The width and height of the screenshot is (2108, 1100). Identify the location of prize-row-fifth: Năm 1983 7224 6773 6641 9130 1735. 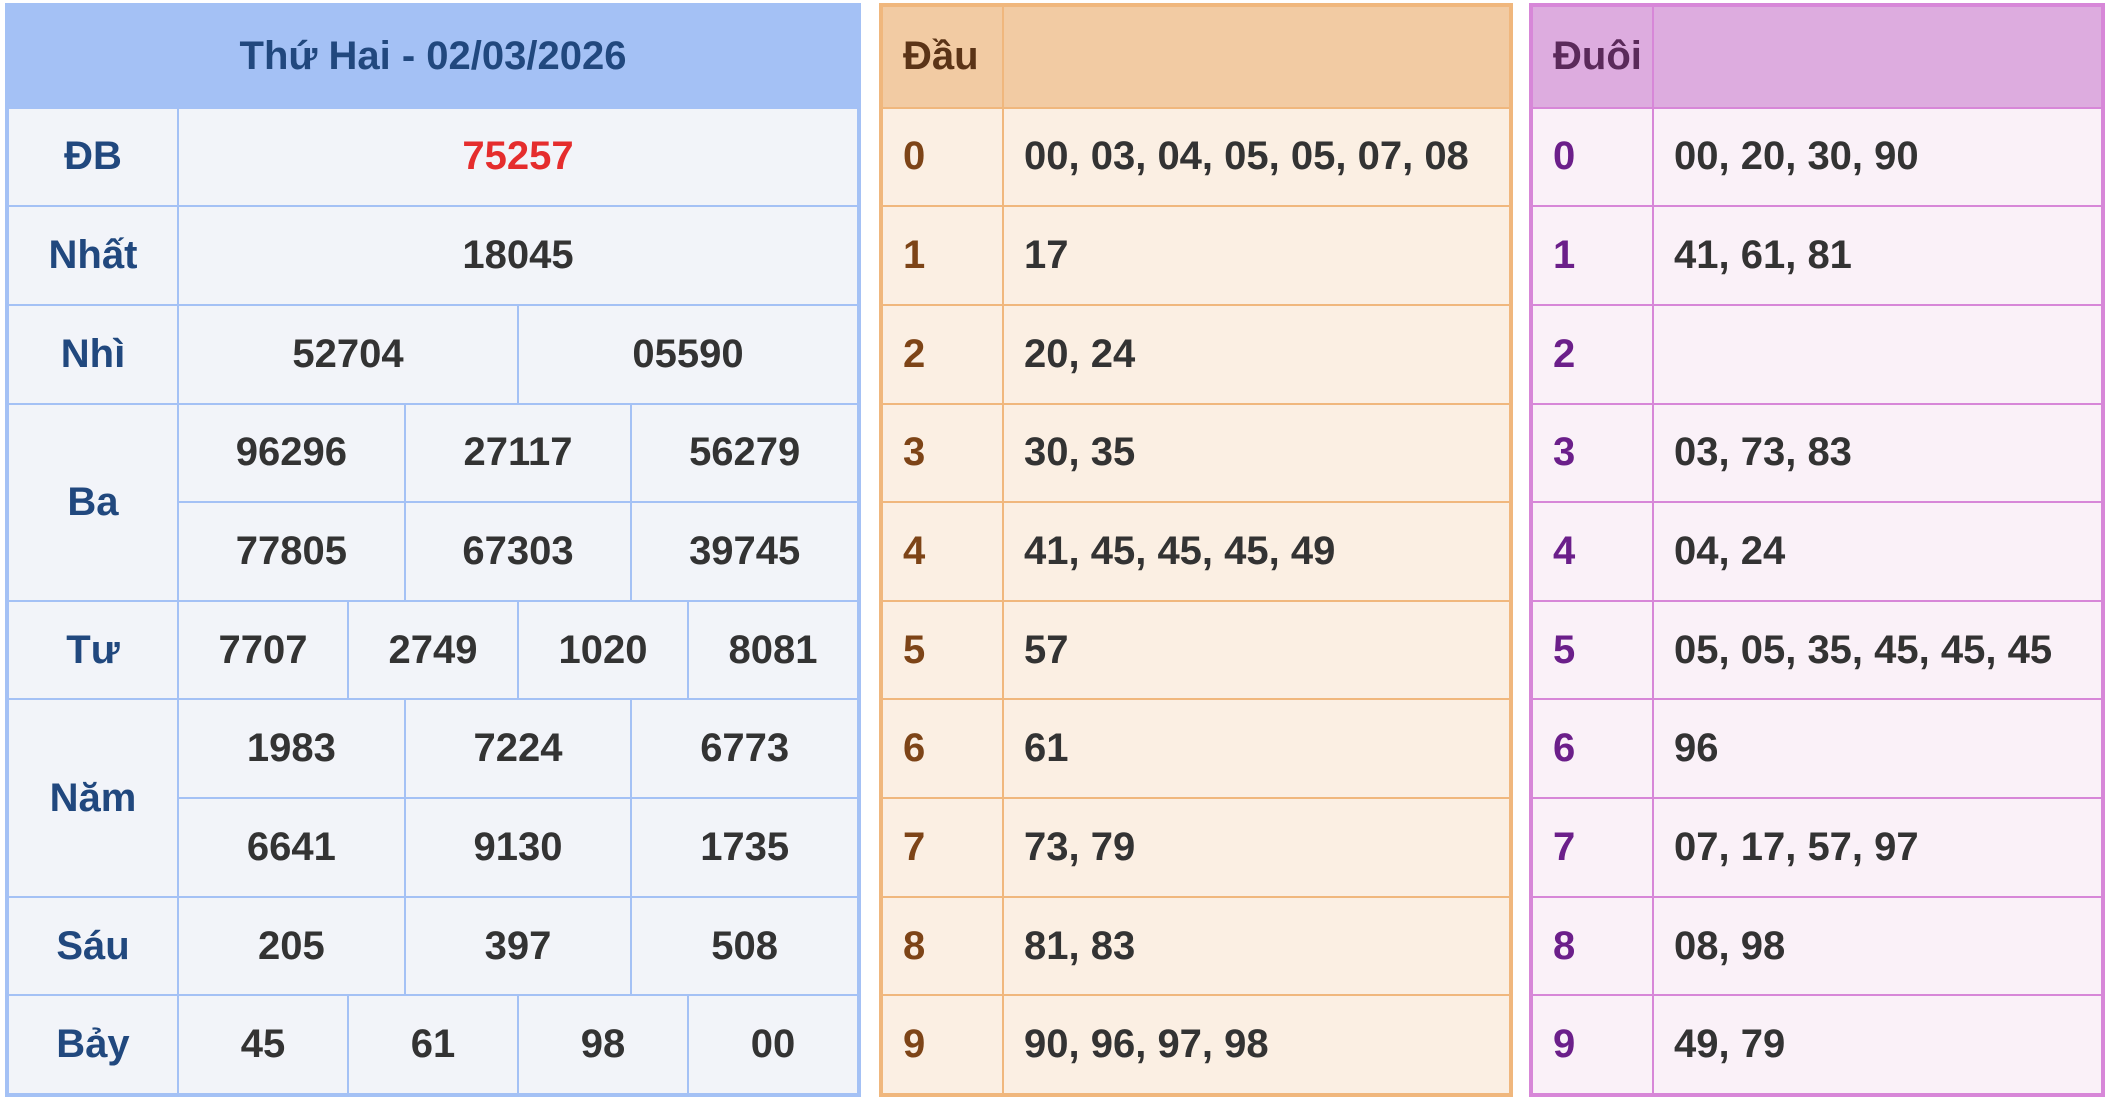
(433, 799).